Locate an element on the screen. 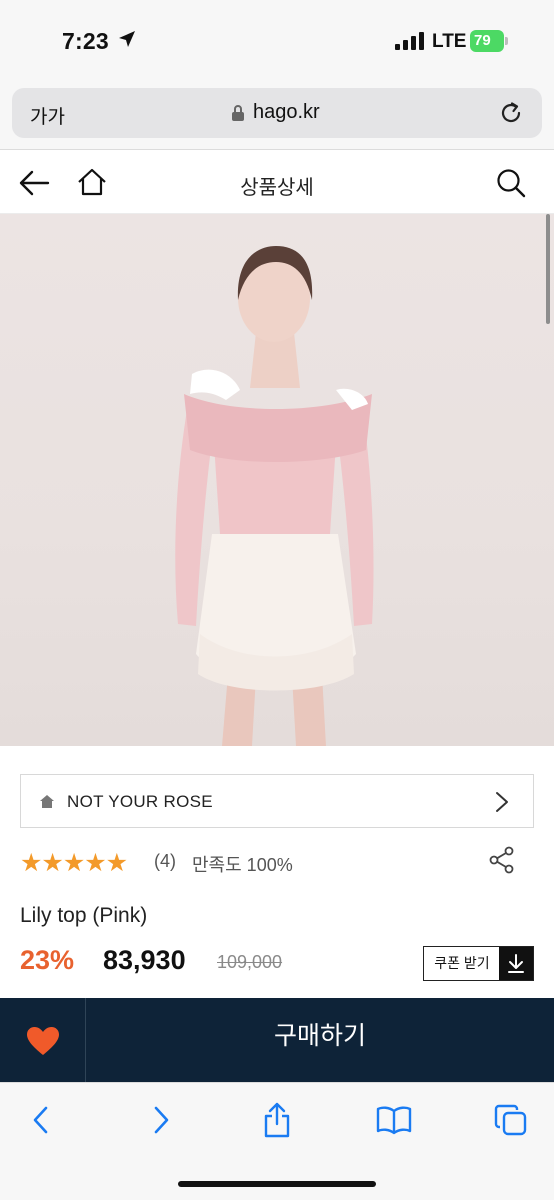 This screenshot has width=554, height=1200. battery-icon: 79 is located at coordinates (489, 41).